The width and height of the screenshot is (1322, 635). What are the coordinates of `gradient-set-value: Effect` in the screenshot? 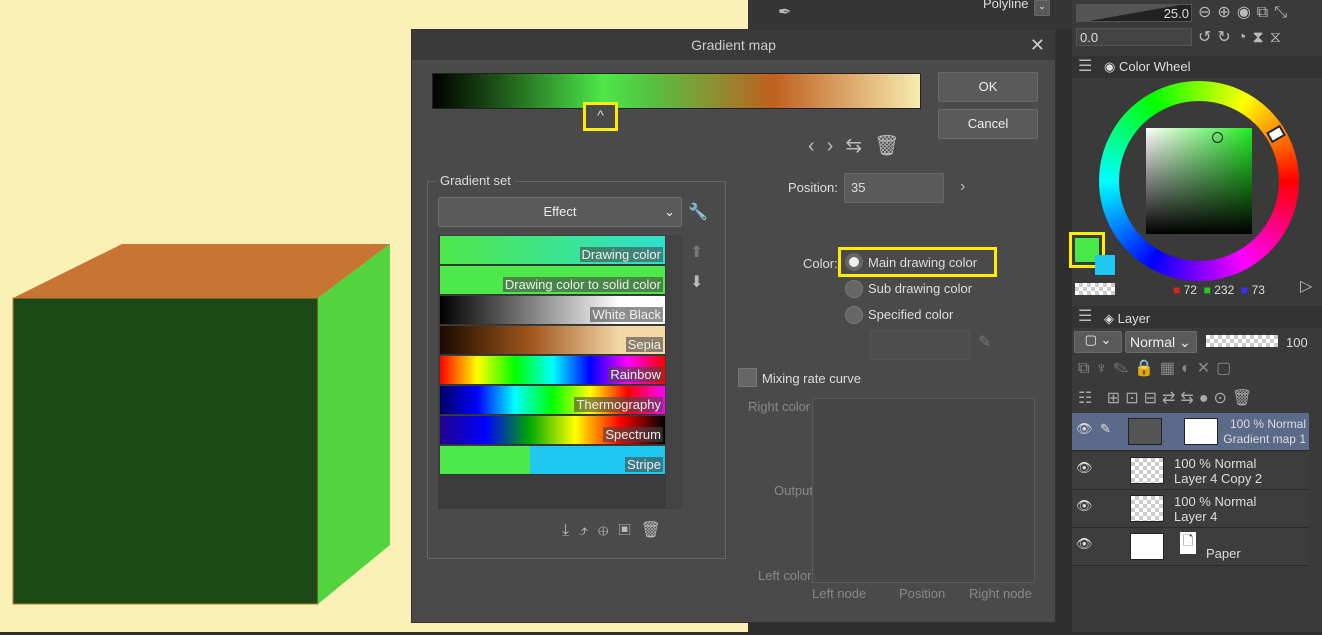 It's located at (560, 211).